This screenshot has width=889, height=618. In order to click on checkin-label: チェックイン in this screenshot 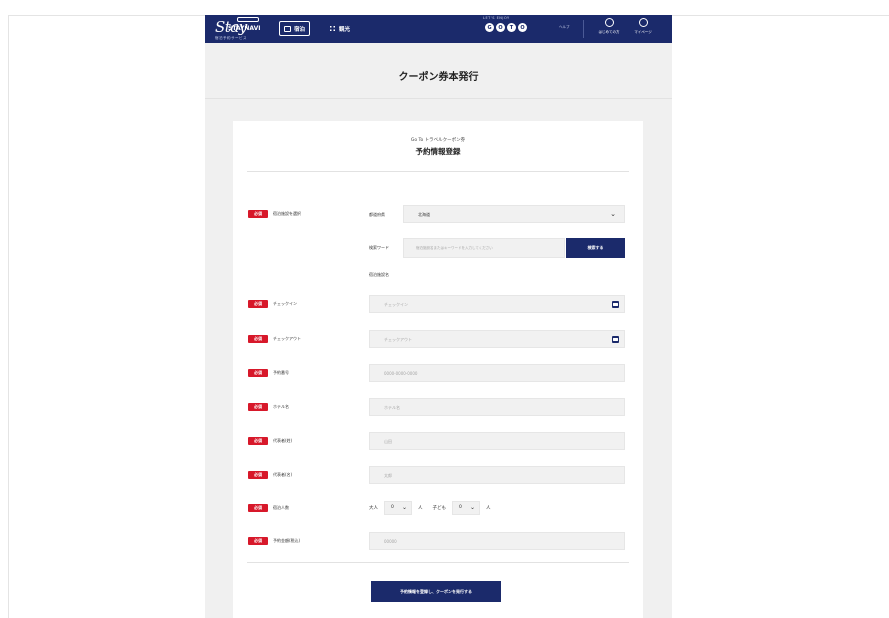, I will do `click(285, 303)`.